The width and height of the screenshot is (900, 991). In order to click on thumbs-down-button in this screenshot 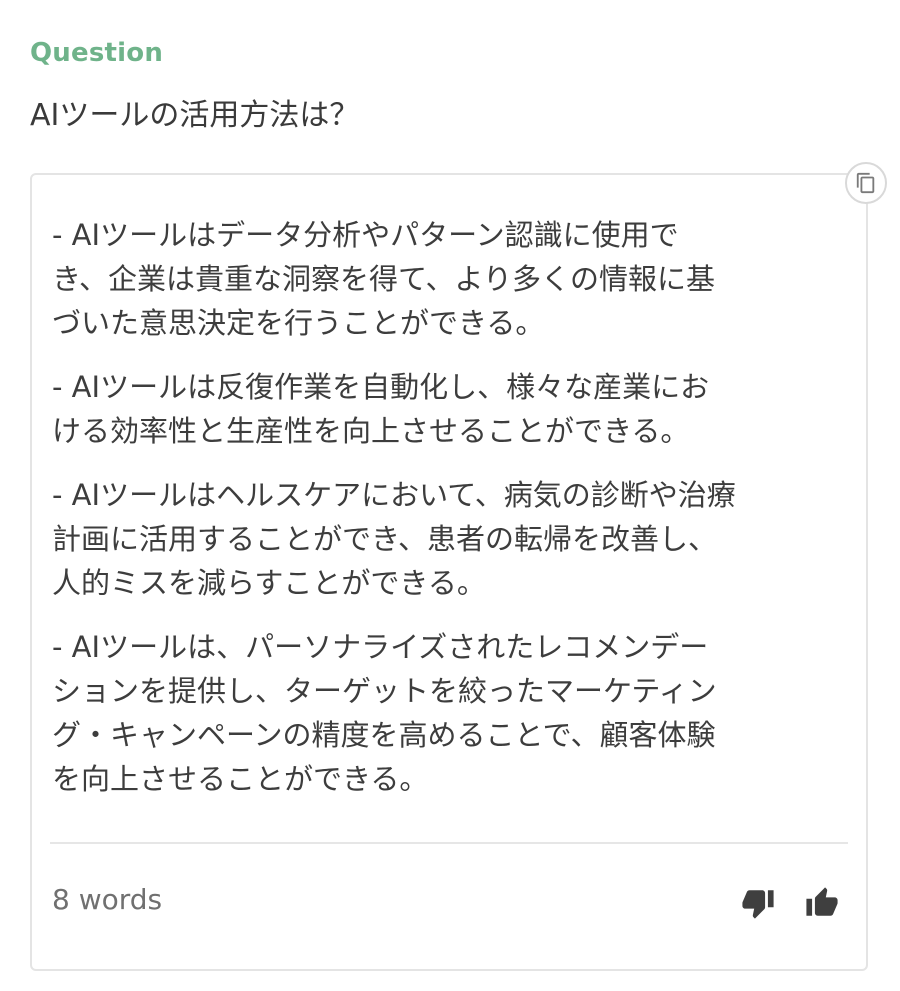, I will do `click(758, 903)`.